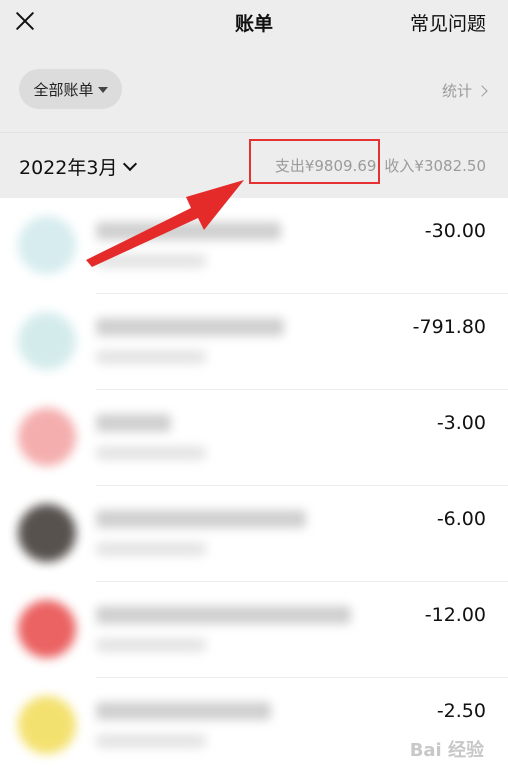 This screenshot has width=508, height=784. What do you see at coordinates (456, 91) in the screenshot?
I see `statistics-label: 统计` at bounding box center [456, 91].